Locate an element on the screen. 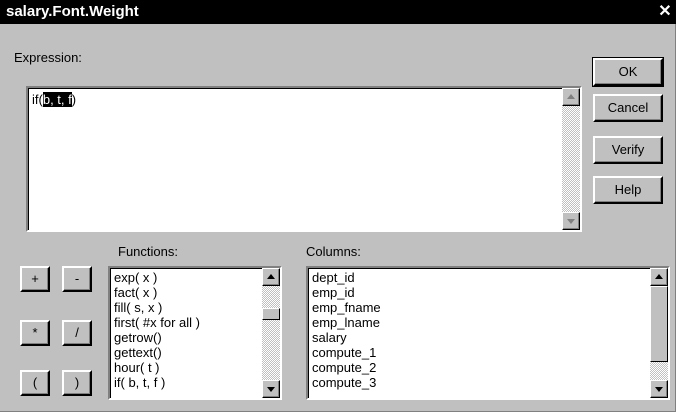 This screenshot has width=676, height=412. expression-label: Expression: is located at coordinates (48, 57).